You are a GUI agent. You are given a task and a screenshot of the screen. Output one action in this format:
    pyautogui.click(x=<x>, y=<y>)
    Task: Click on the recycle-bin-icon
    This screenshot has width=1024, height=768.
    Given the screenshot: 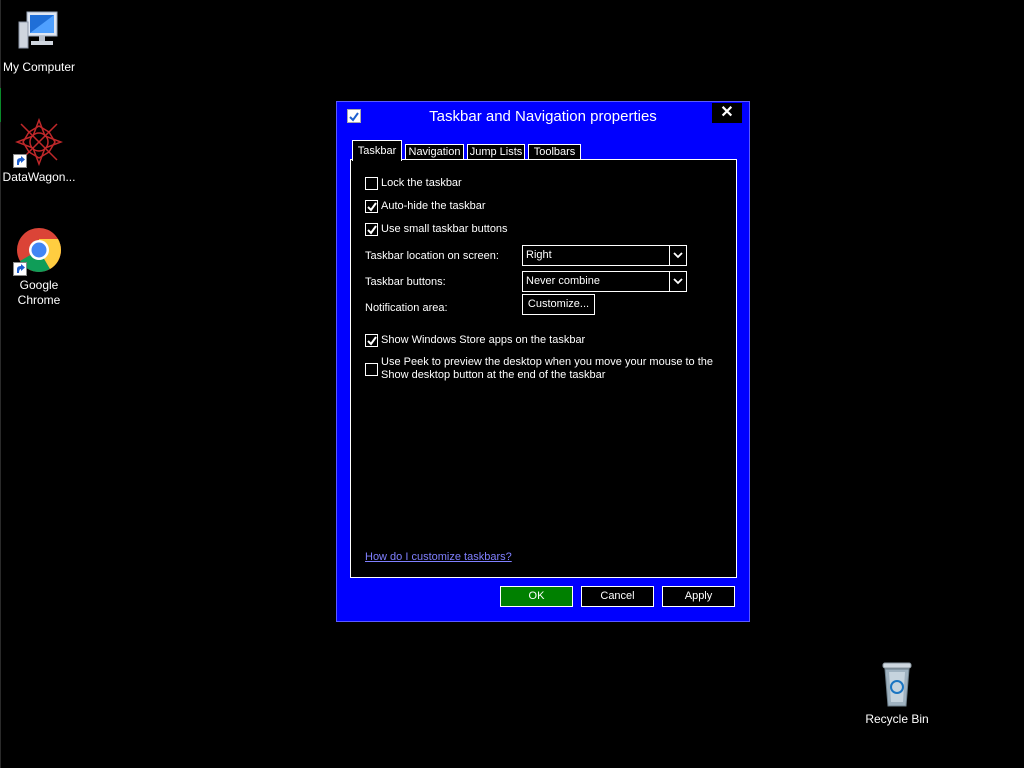 What is the action you would take?
    pyautogui.click(x=897, y=684)
    